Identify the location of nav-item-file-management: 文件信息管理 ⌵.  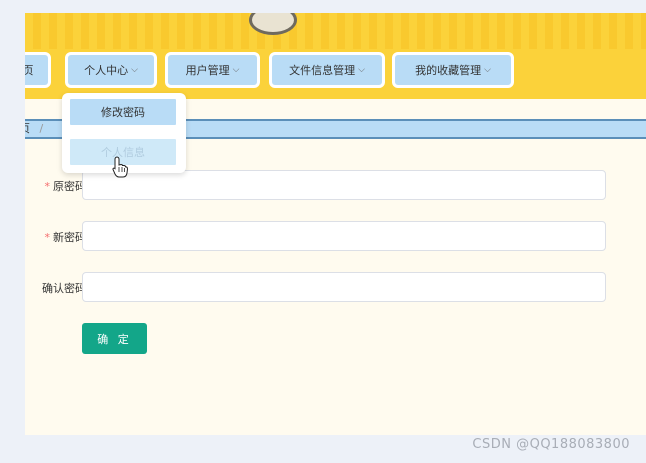
(327, 70).